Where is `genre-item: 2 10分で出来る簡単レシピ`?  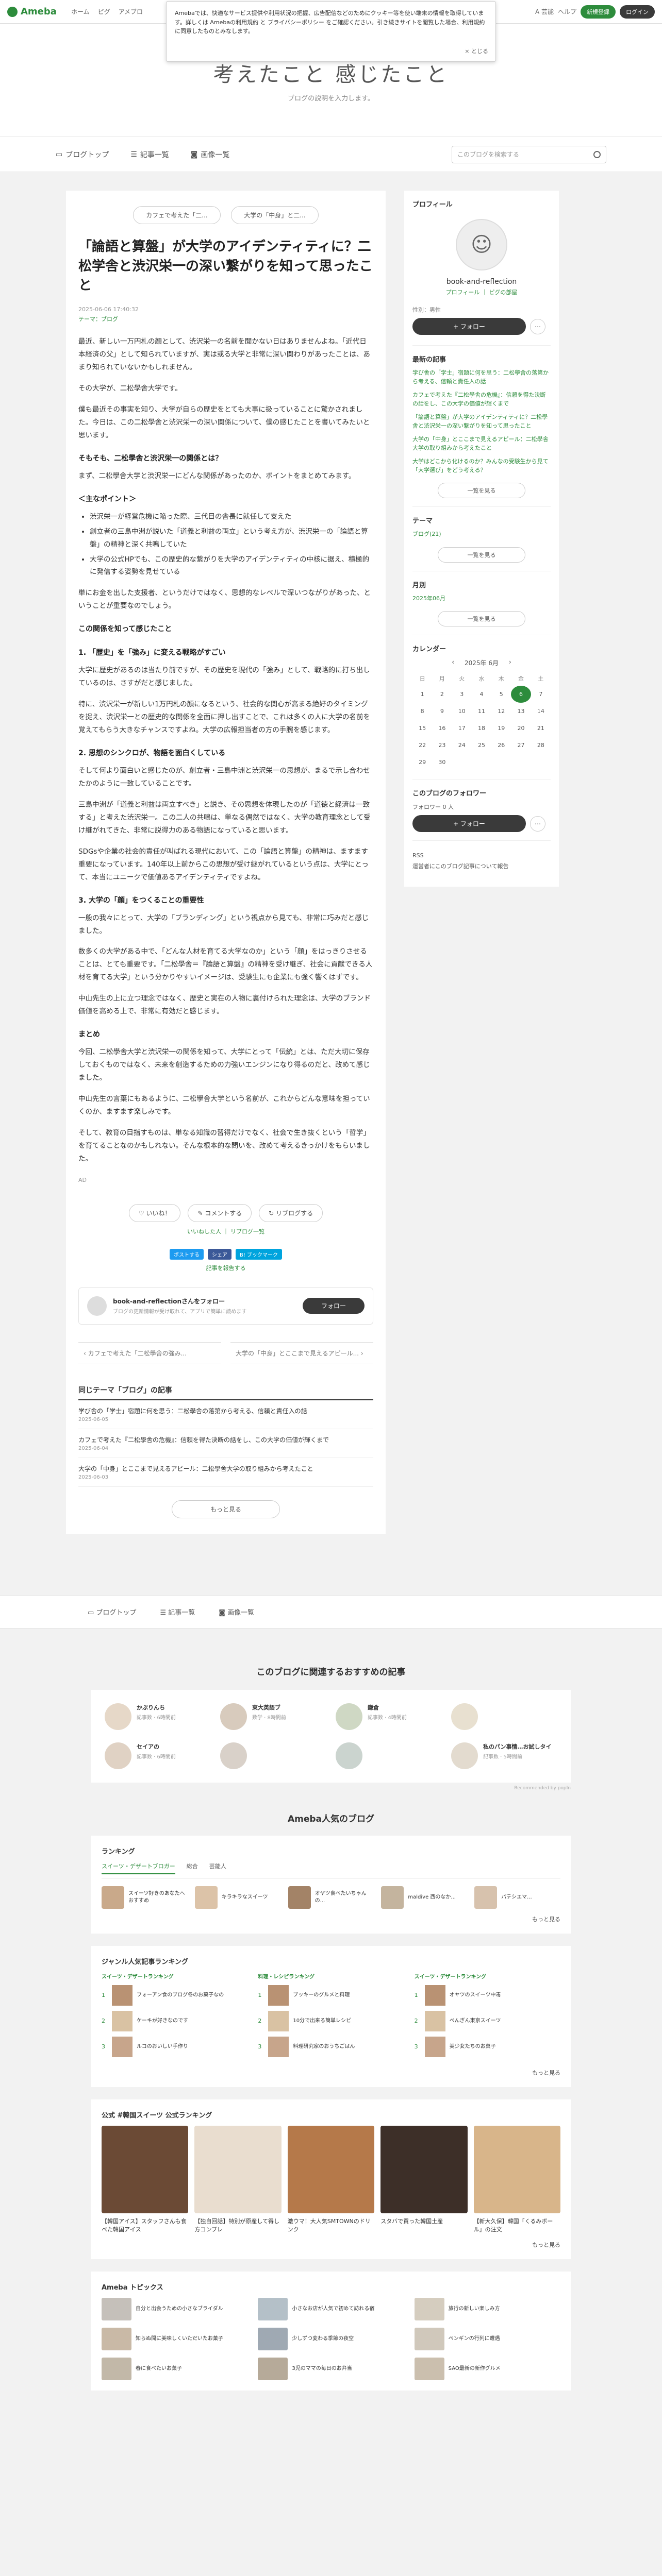 genre-item: 2 10分で出来る簡単レシピ is located at coordinates (331, 2020).